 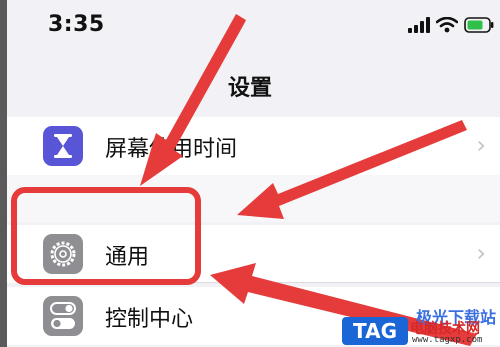 I want to click on status-time: 3:35, so click(x=76, y=24).